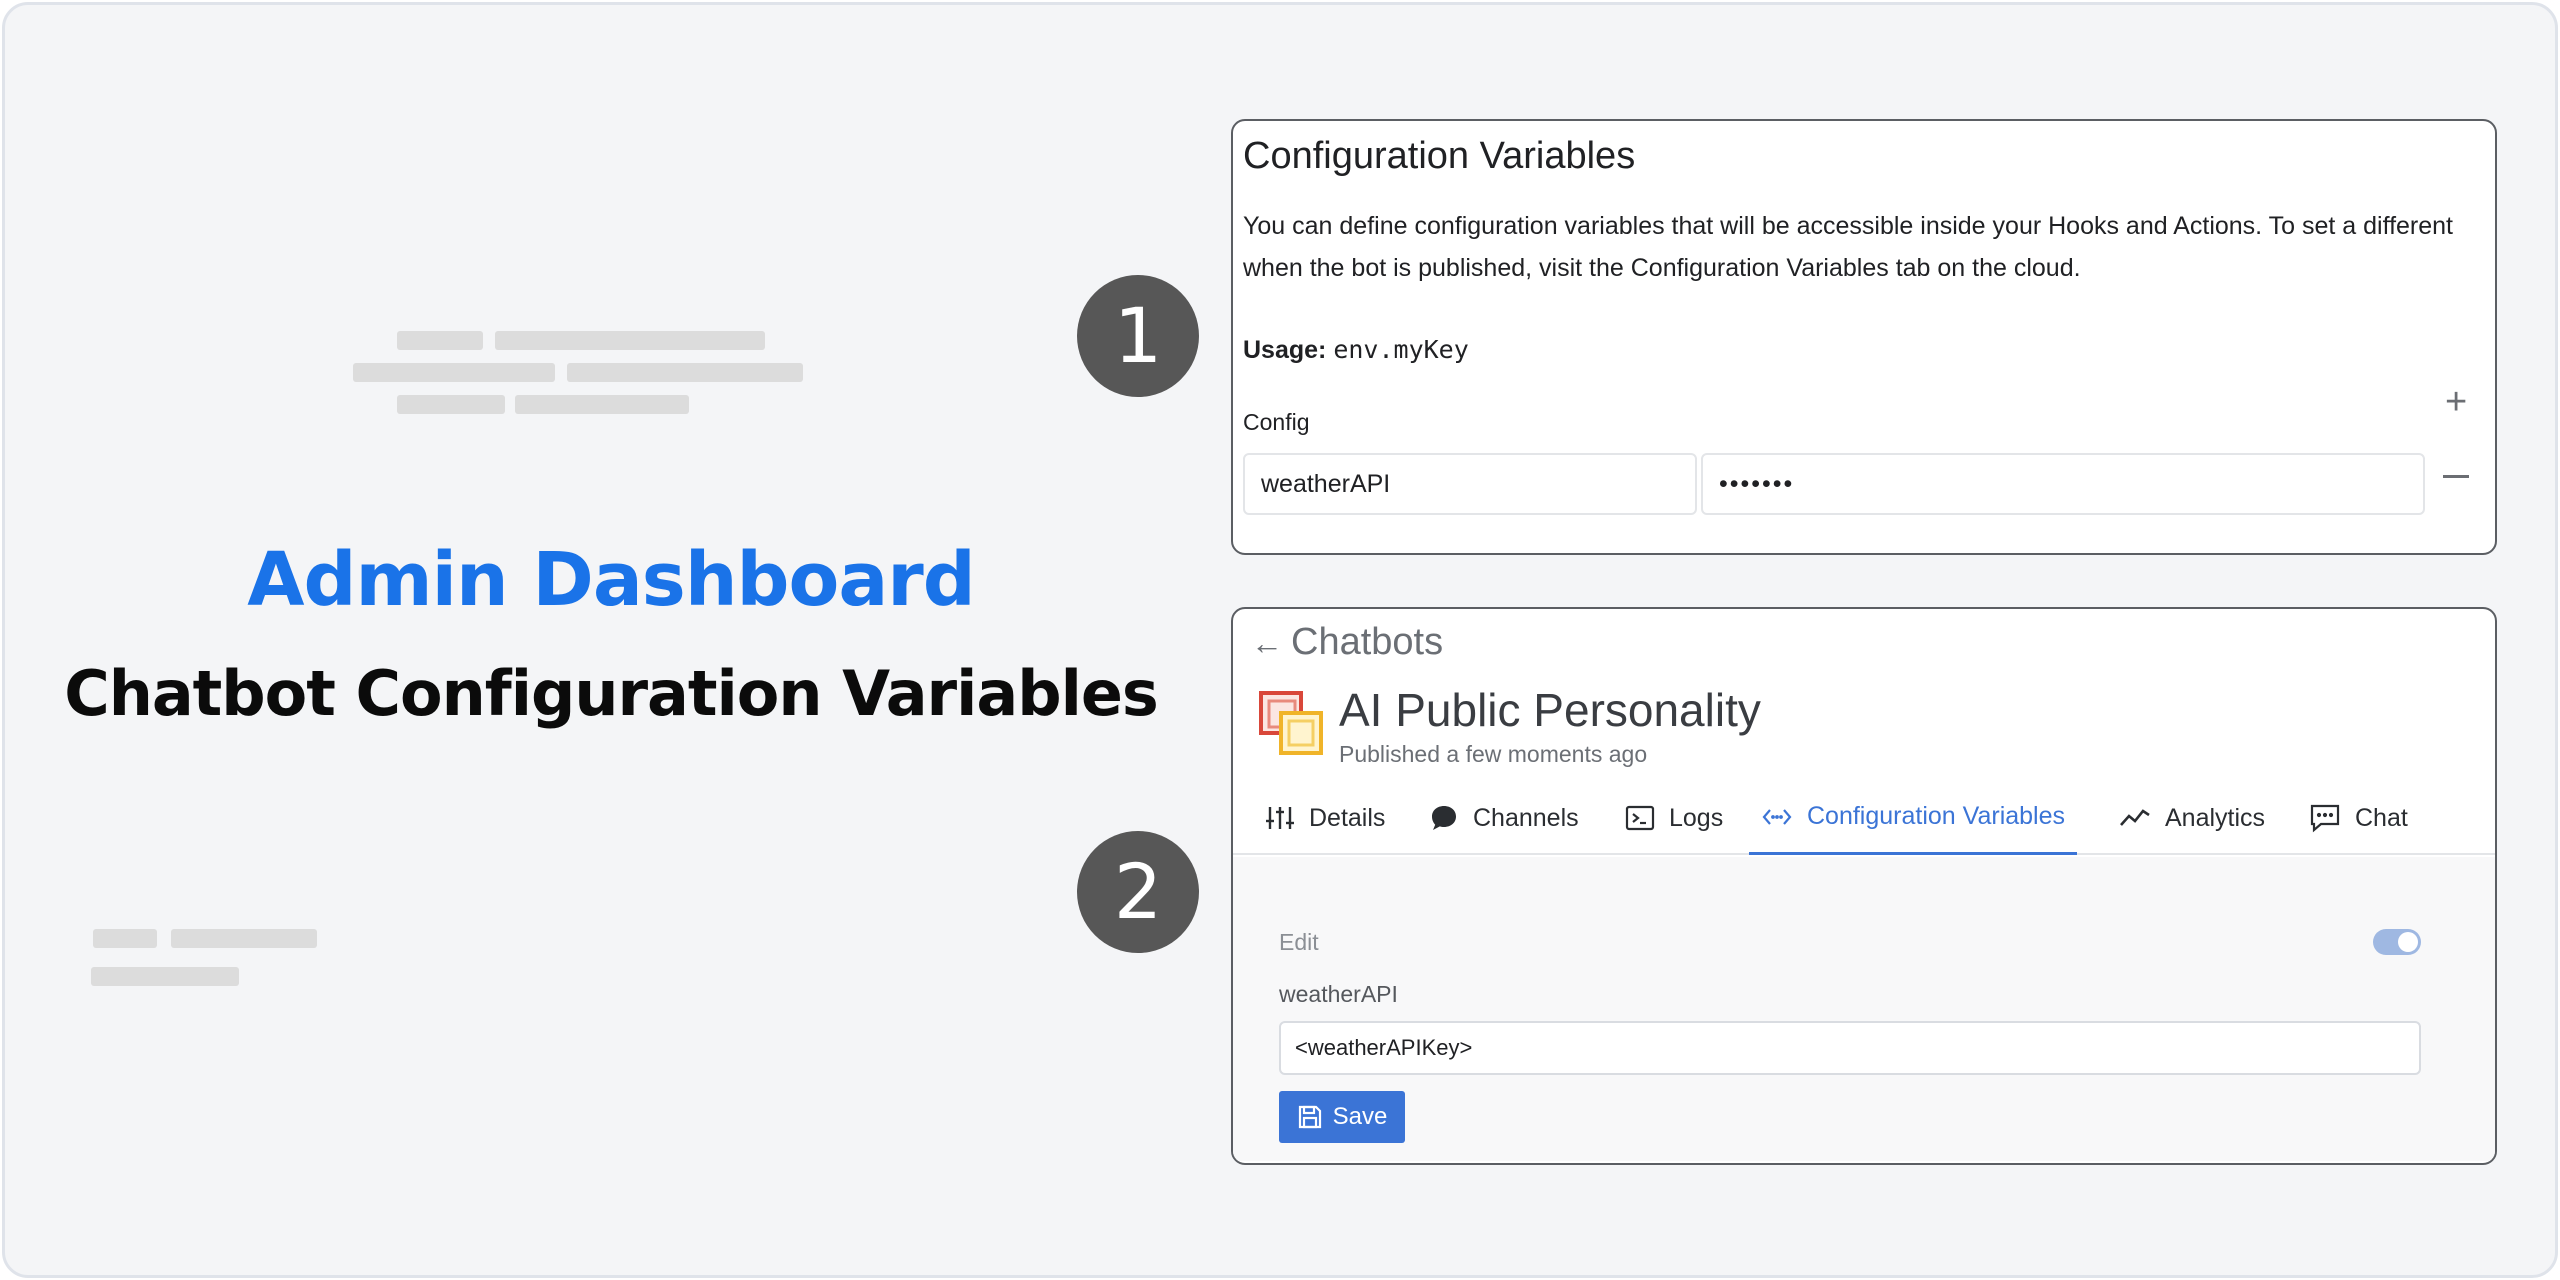 Image resolution: width=2560 pixels, height=1280 pixels. I want to click on message-icon, so click(2325, 818).